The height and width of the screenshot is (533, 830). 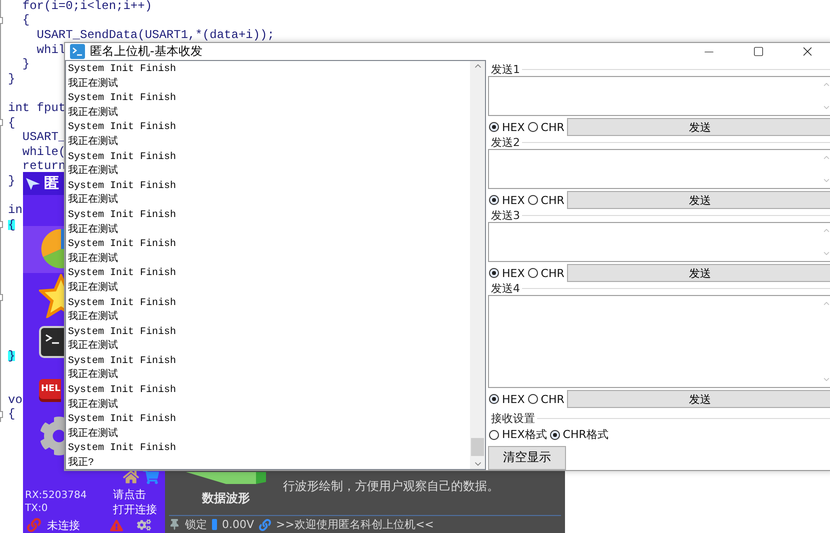 I want to click on group-label: 发送4, so click(x=505, y=288).